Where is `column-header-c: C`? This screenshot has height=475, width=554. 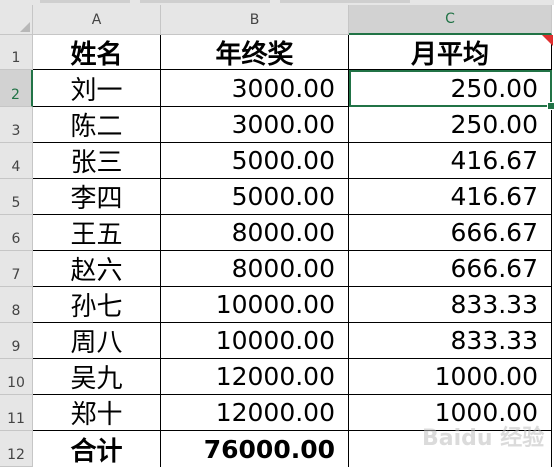 column-header-c: C is located at coordinates (450, 20).